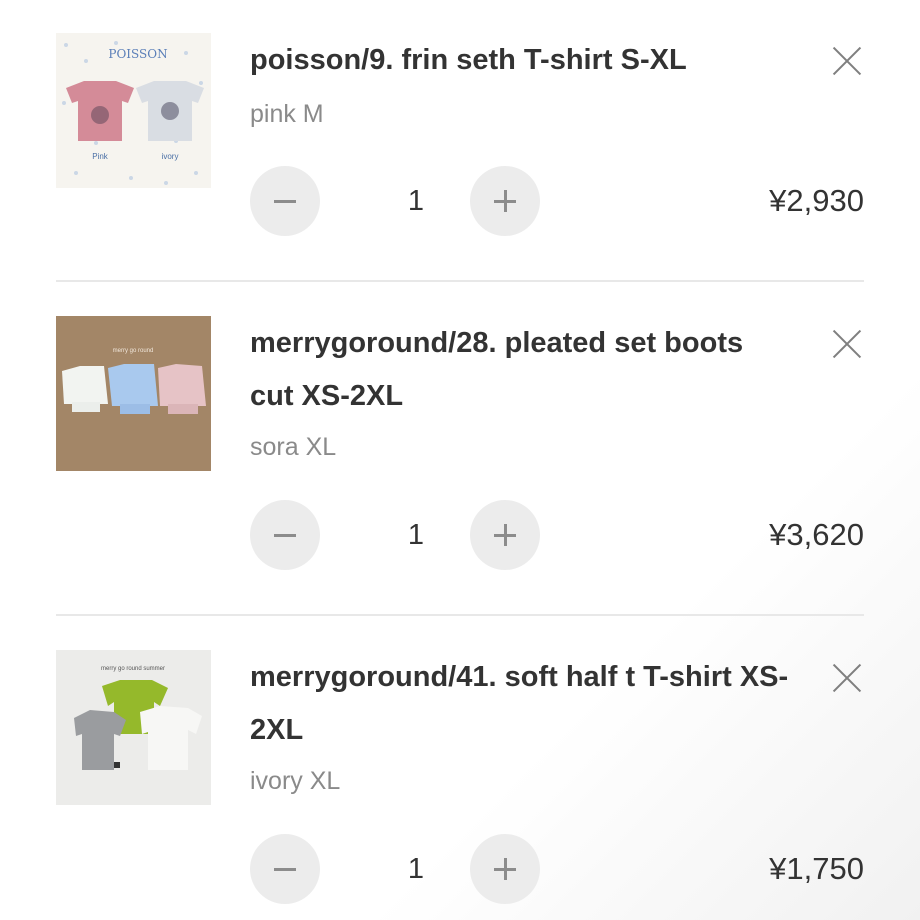 The width and height of the screenshot is (920, 920). I want to click on product-title: poisson/9. frin seth T-shirt S-XL, so click(520, 60).